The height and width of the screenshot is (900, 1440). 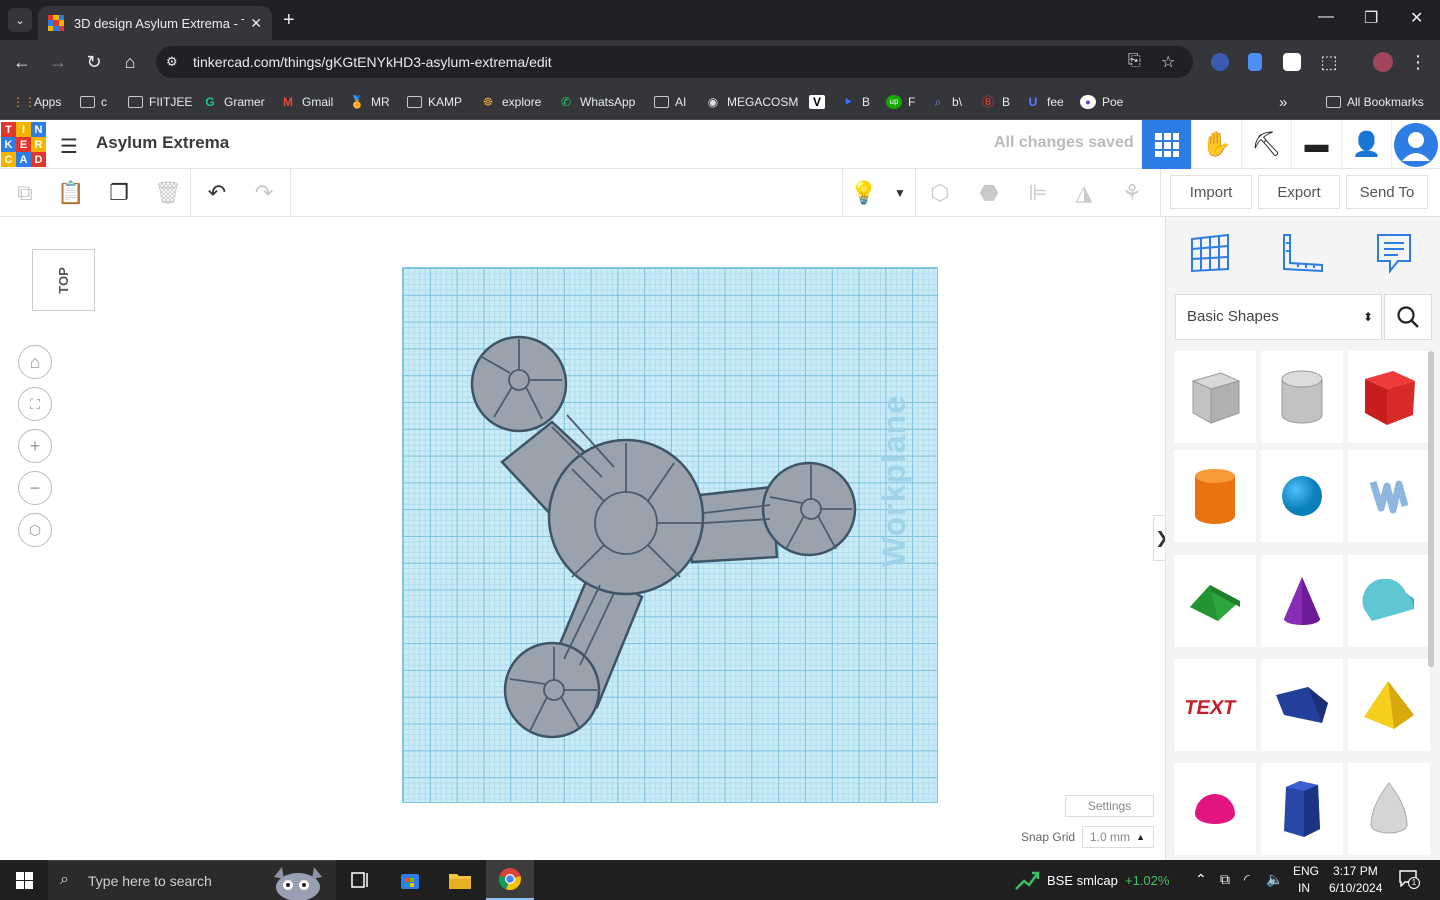 I want to click on shape-pyramid, so click(x=1389, y=705).